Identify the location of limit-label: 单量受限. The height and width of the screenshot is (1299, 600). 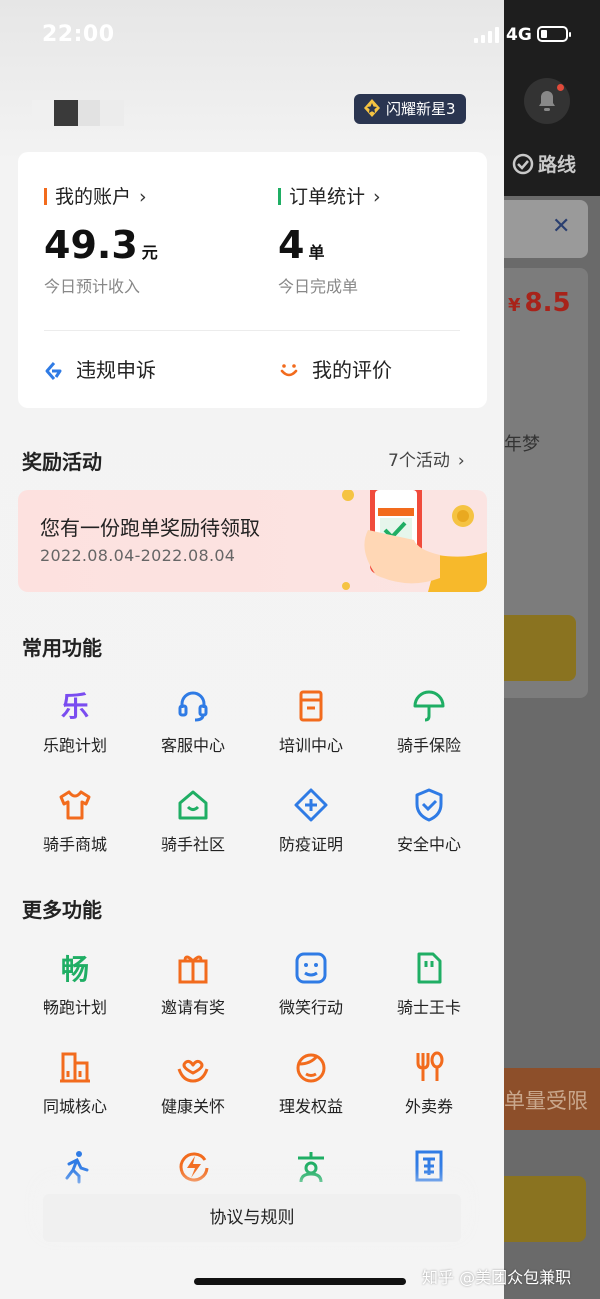
(546, 1101).